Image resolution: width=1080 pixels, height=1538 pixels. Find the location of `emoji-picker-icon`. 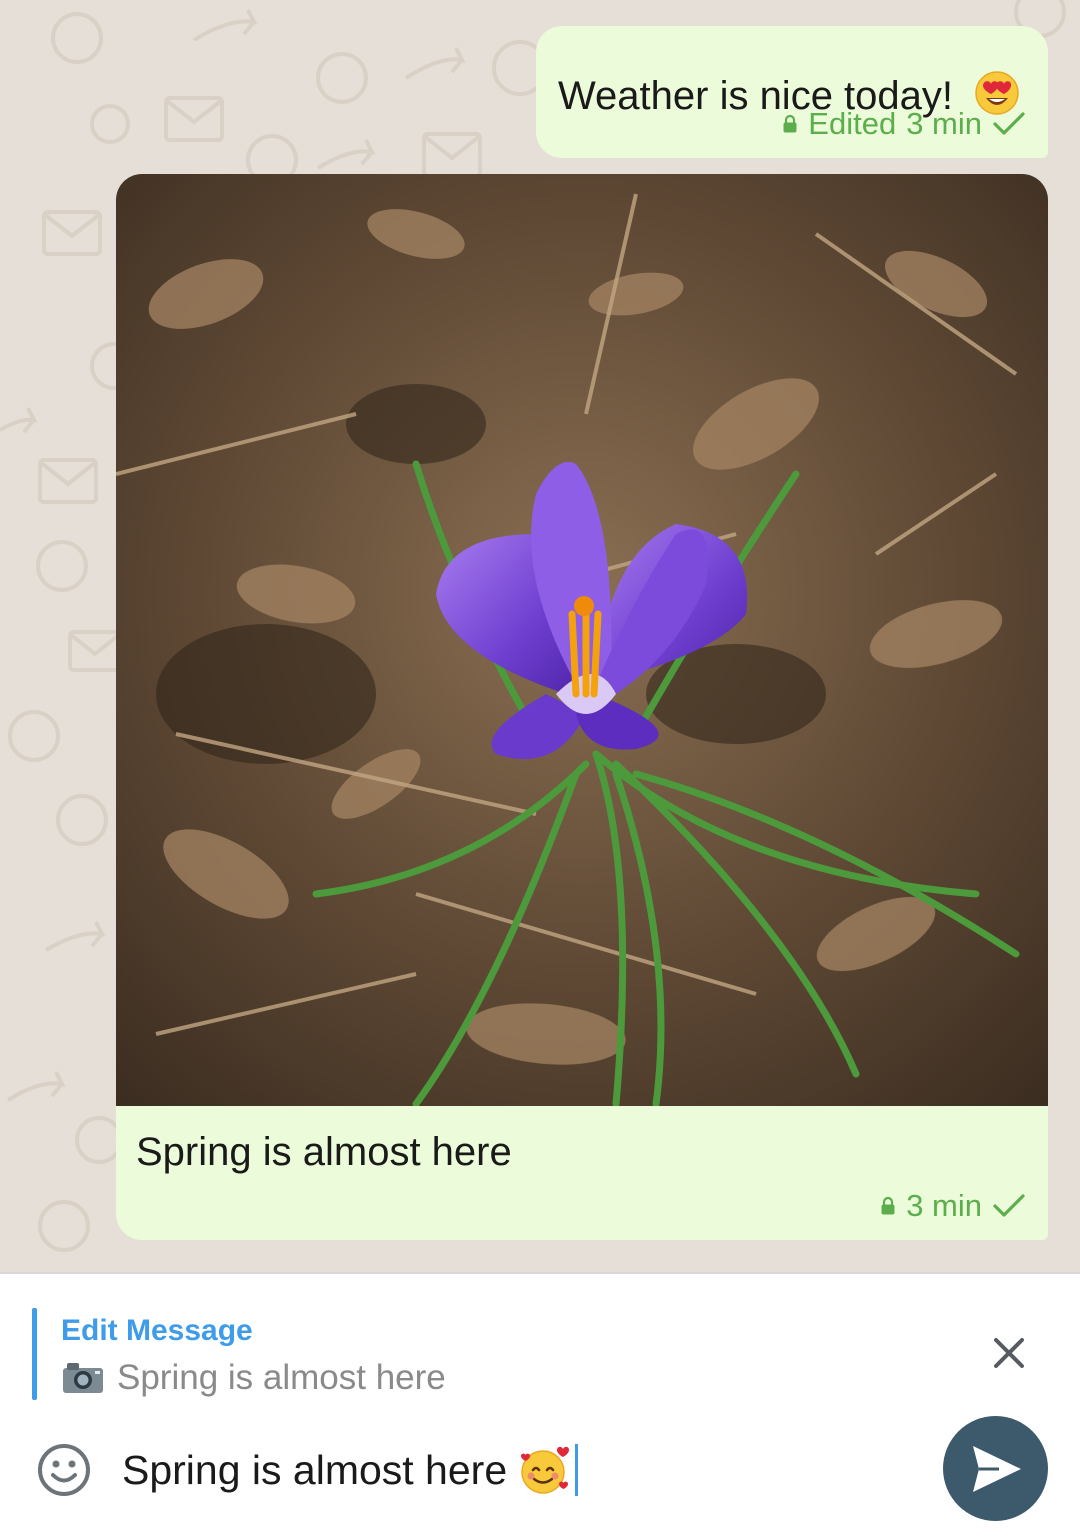

emoji-picker-icon is located at coordinates (64, 1470).